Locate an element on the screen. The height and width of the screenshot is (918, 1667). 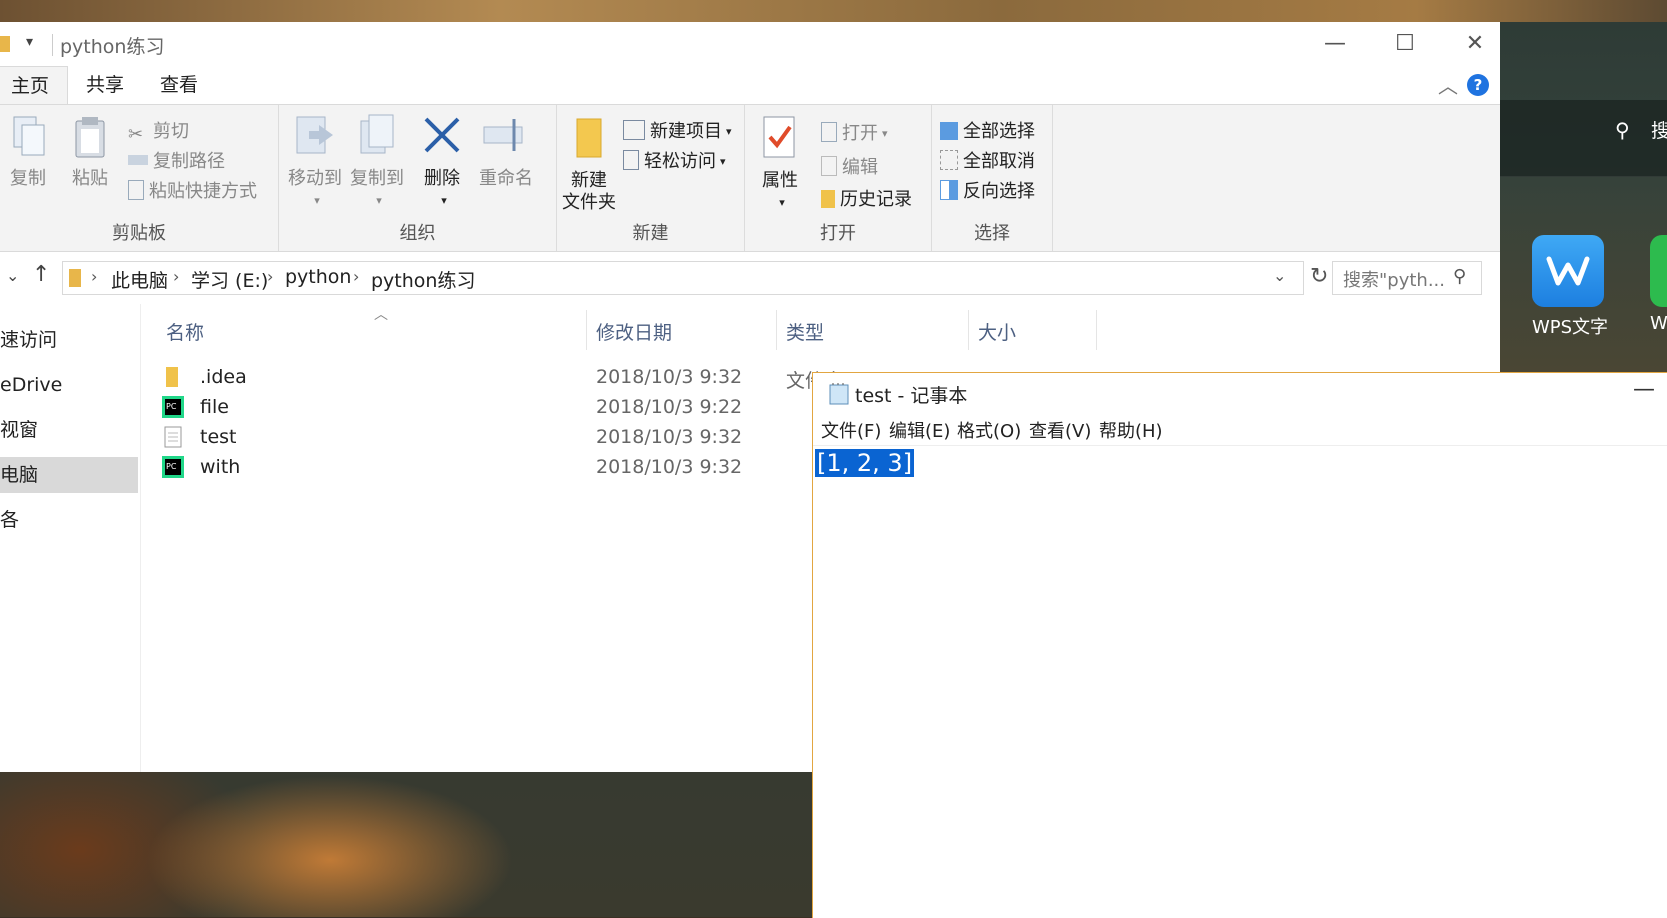
selected-text: [1, 2, 3] is located at coordinates (865, 463).